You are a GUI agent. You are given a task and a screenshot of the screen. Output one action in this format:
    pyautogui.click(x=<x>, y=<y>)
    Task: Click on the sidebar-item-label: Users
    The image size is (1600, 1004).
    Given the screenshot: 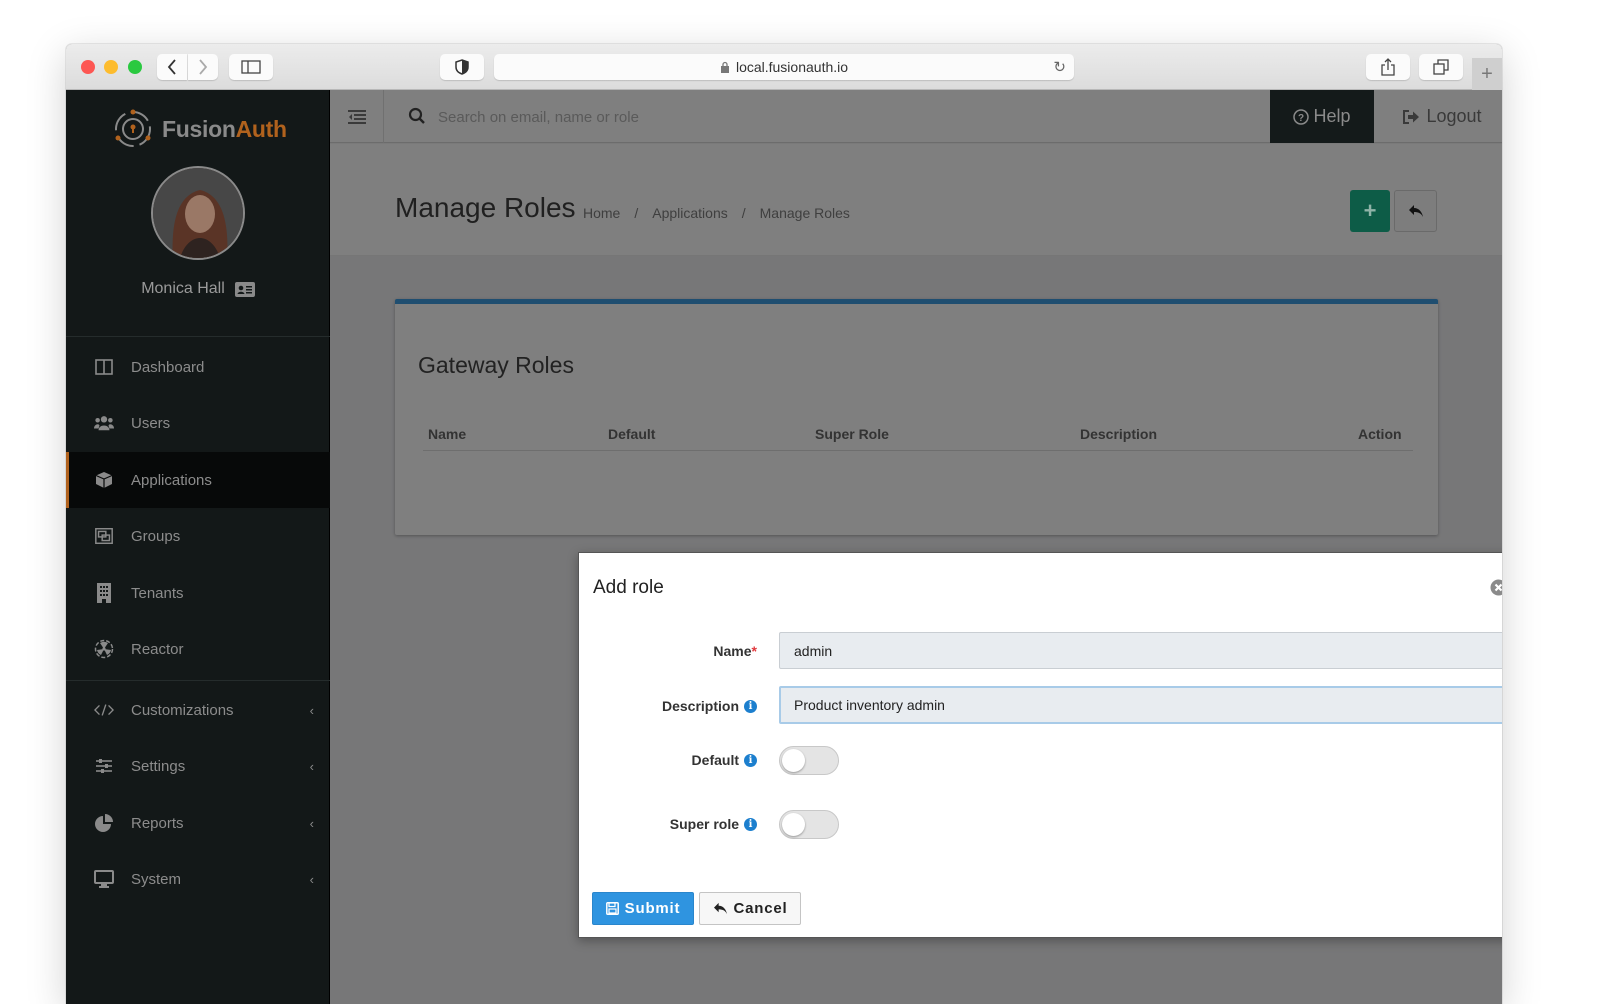 What is the action you would take?
    pyautogui.click(x=151, y=423)
    